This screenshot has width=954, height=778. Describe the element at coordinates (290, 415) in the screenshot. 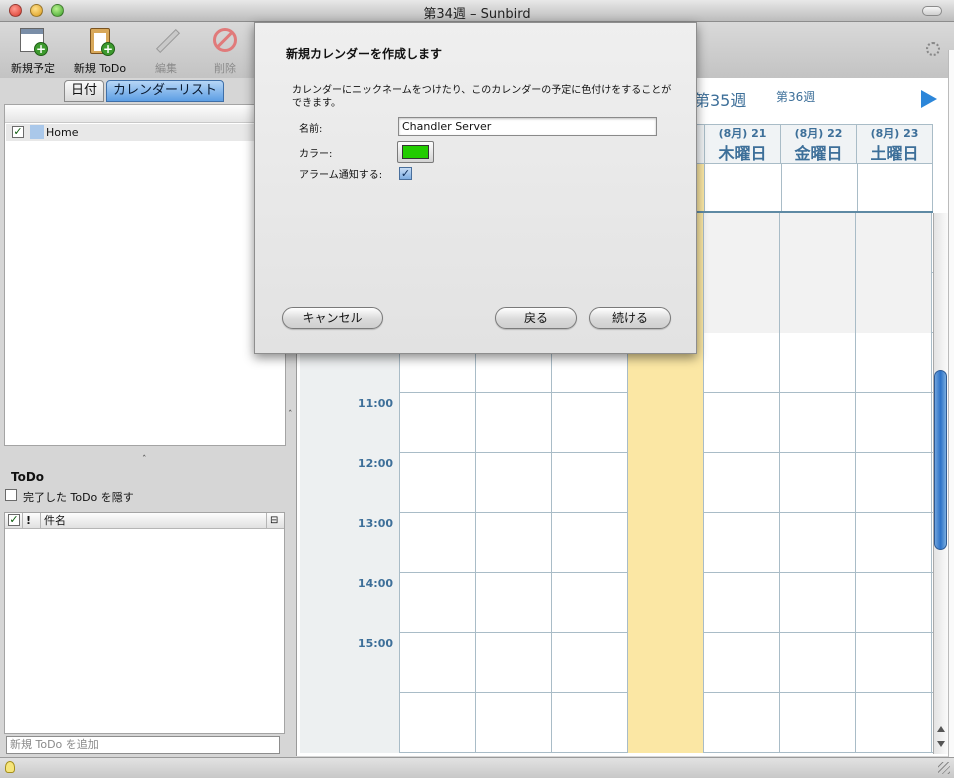

I see `pane-splitter-handle: ˆ` at that location.